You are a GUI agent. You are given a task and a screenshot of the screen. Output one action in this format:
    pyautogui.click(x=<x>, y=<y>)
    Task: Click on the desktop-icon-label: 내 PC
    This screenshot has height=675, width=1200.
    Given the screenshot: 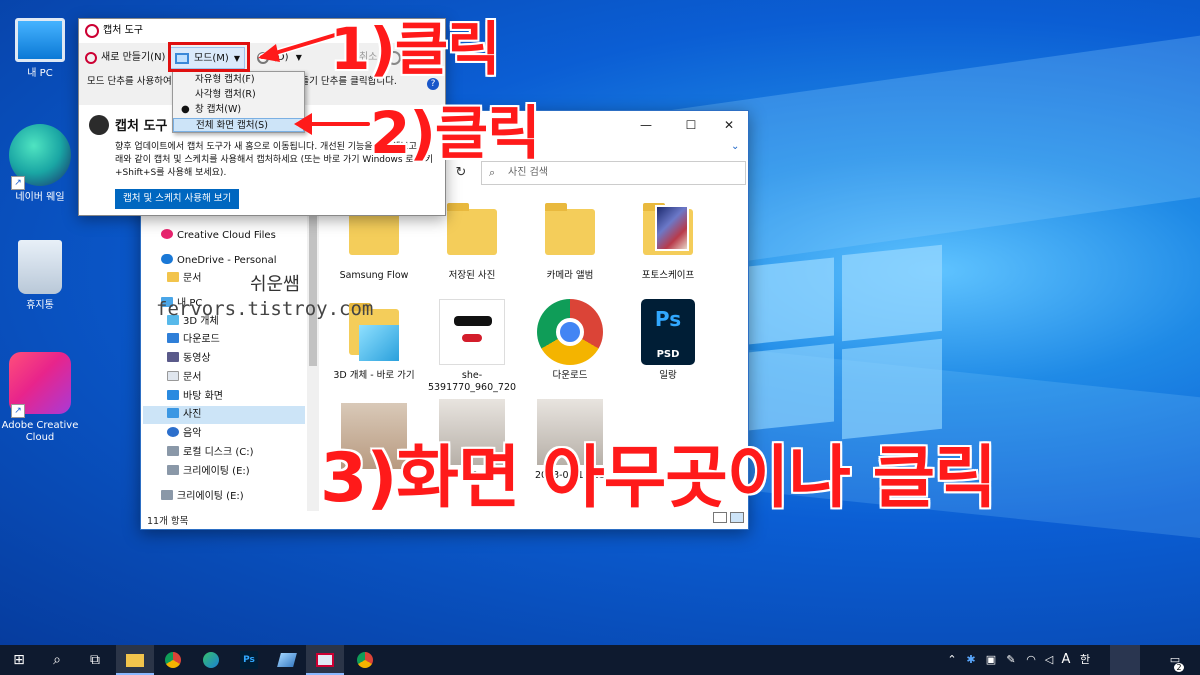 What is the action you would take?
    pyautogui.click(x=40, y=73)
    